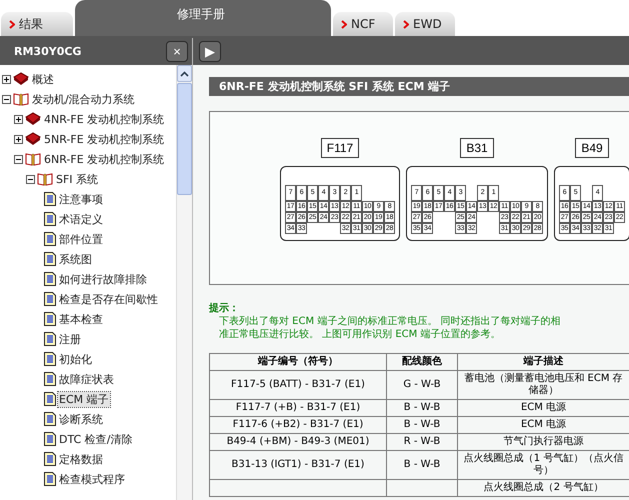 This screenshot has height=500, width=629. What do you see at coordinates (363, 24) in the screenshot?
I see `tab: NCF` at bounding box center [363, 24].